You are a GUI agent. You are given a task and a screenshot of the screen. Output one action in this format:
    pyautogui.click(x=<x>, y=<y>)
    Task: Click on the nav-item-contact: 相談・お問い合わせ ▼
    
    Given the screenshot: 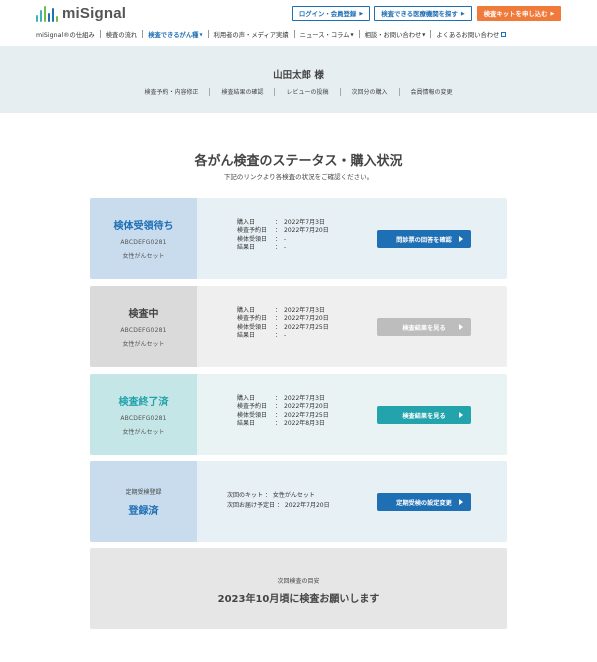 What is the action you would take?
    pyautogui.click(x=395, y=34)
    